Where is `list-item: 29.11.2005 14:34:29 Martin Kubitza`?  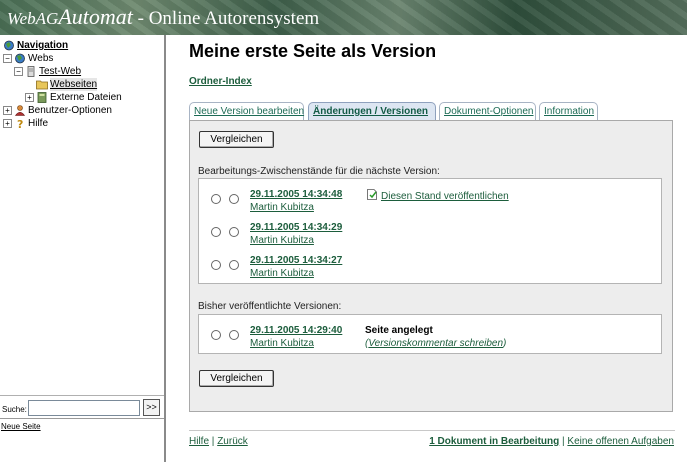 list-item: 29.11.2005 14:34:29 Martin Kubitza is located at coordinates (430, 230).